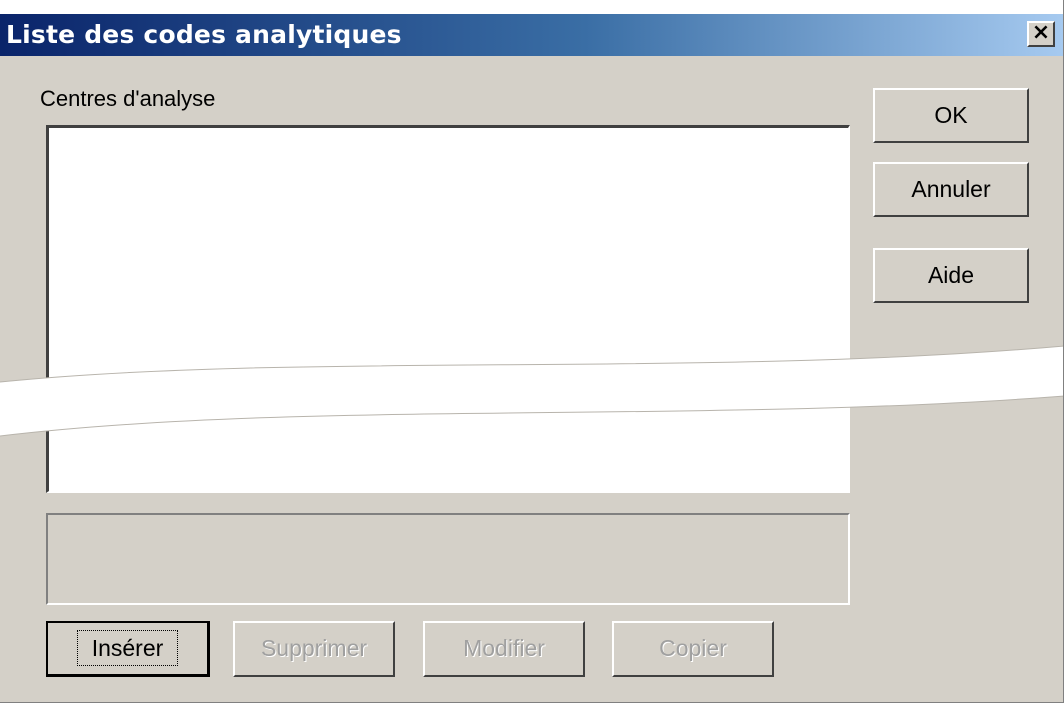 Image resolution: width=1064 pixels, height=703 pixels. Describe the element at coordinates (448, 559) in the screenshot. I see `description-panel` at that location.